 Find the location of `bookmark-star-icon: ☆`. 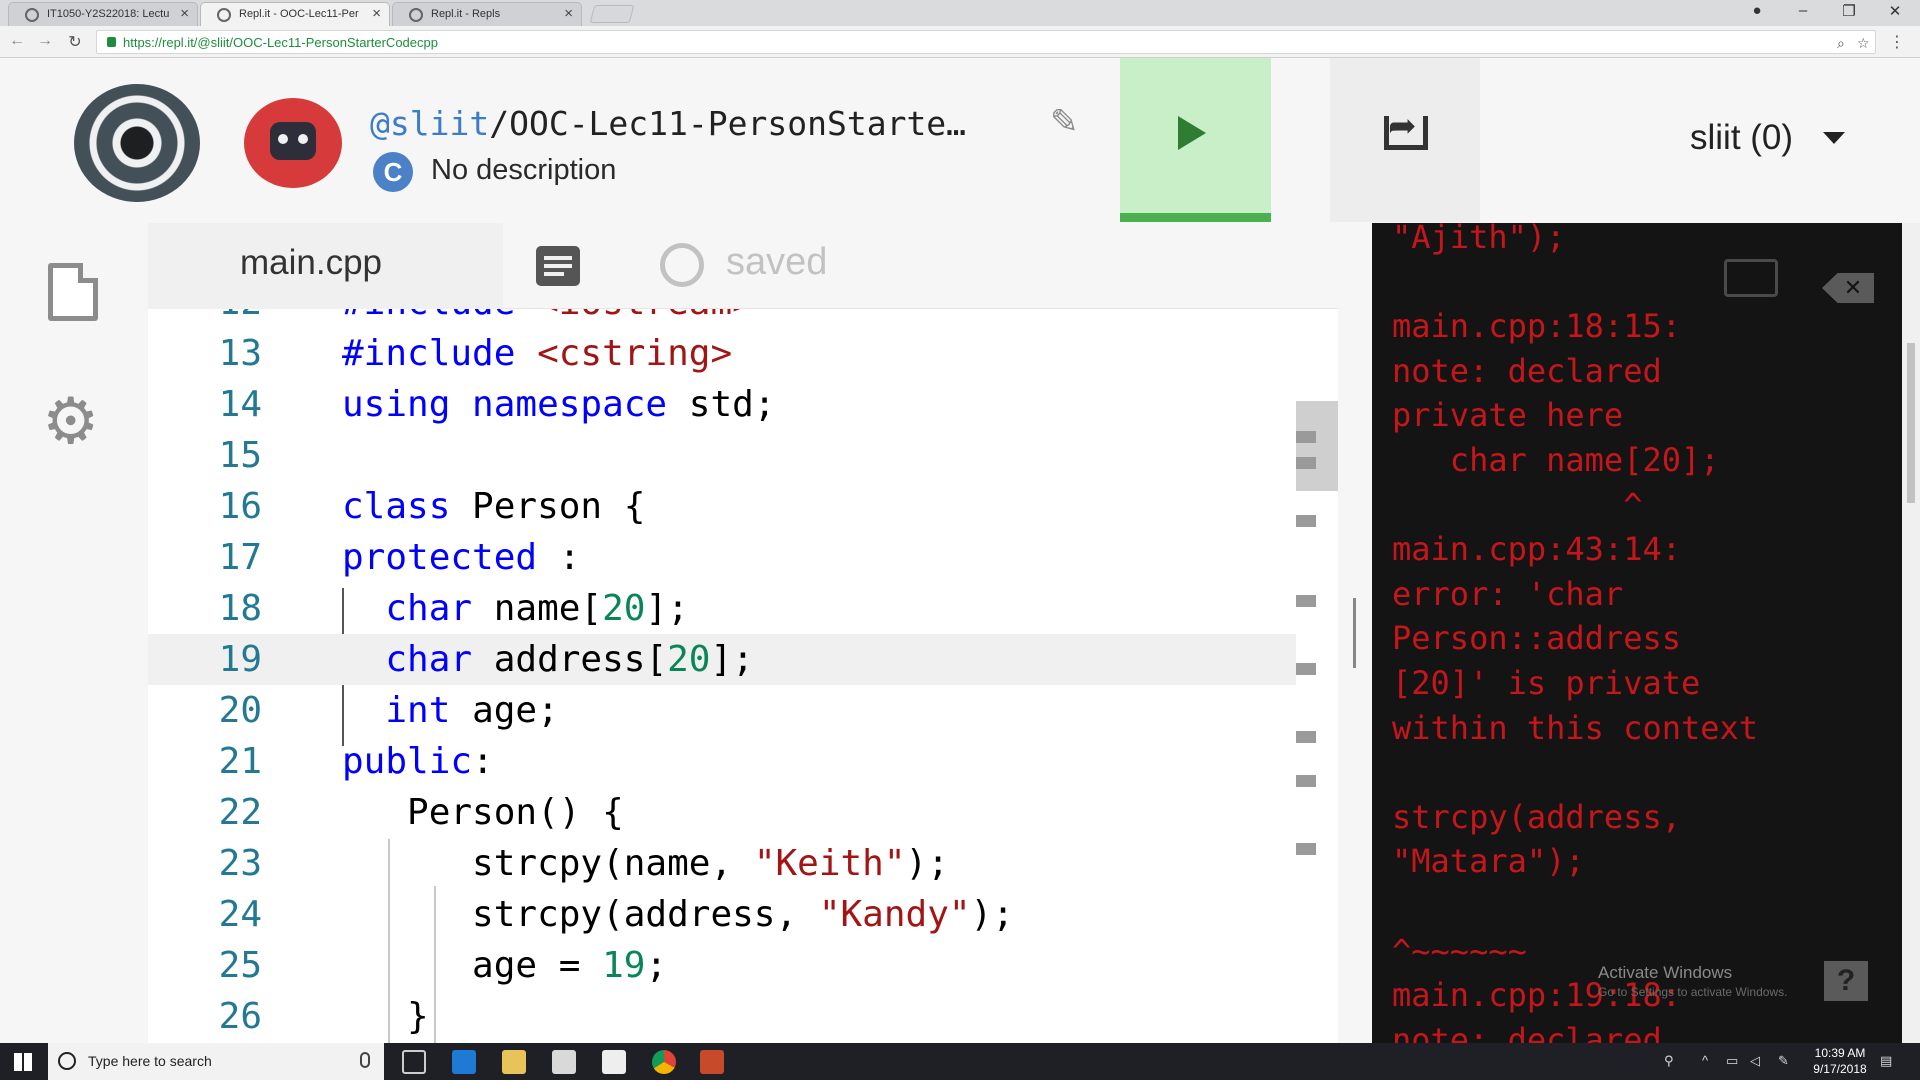

bookmark-star-icon: ☆ is located at coordinates (1863, 43).